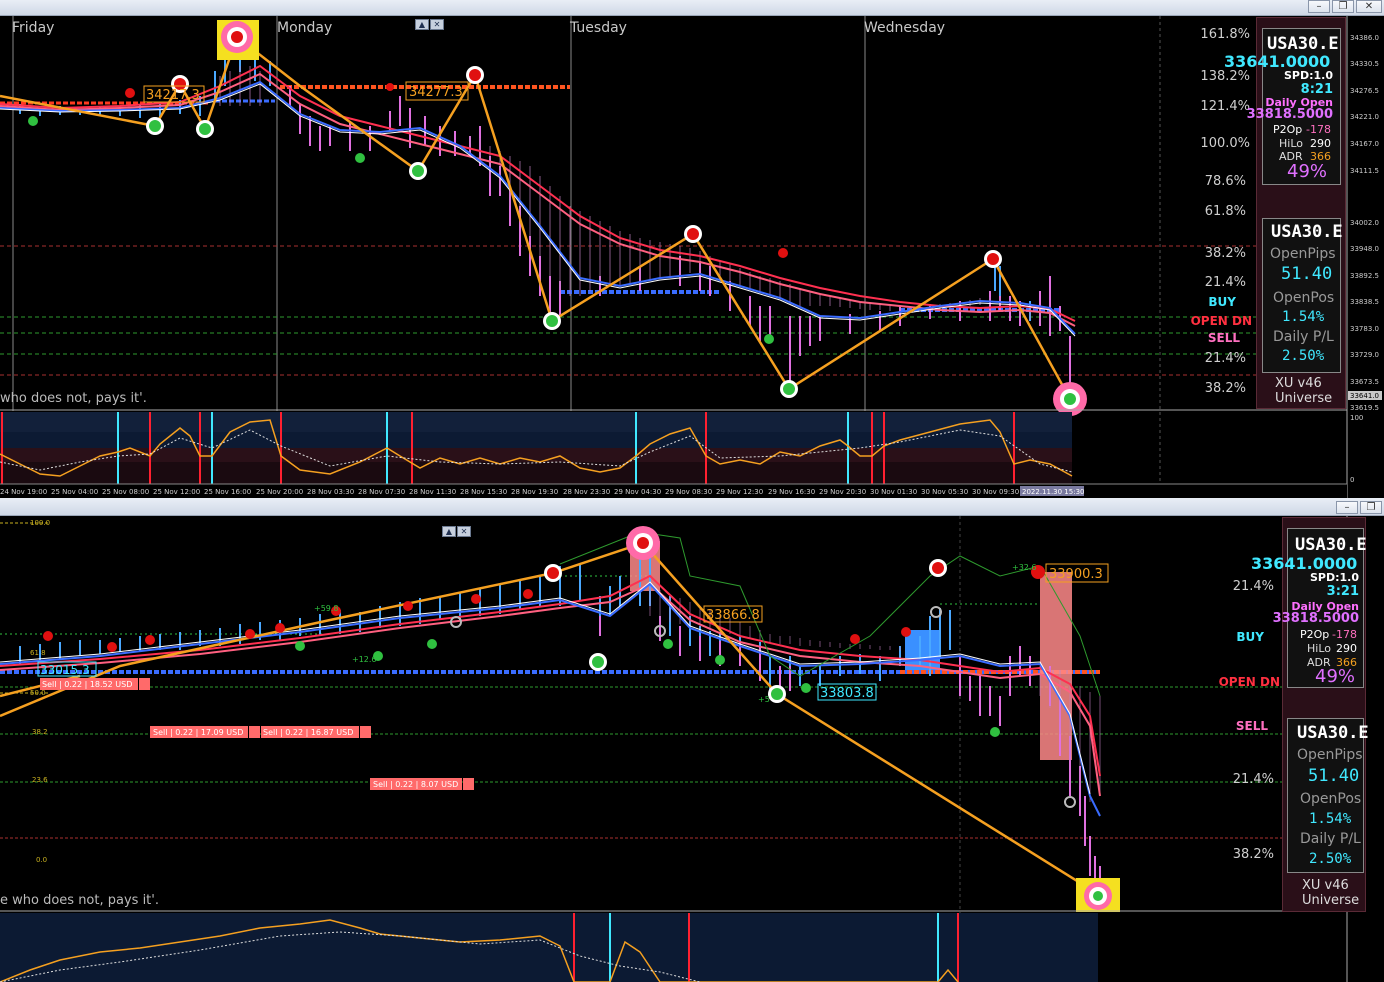 This screenshot has width=1384, height=982. I want to click on svg-text: 34330.5, so click(1364, 64).